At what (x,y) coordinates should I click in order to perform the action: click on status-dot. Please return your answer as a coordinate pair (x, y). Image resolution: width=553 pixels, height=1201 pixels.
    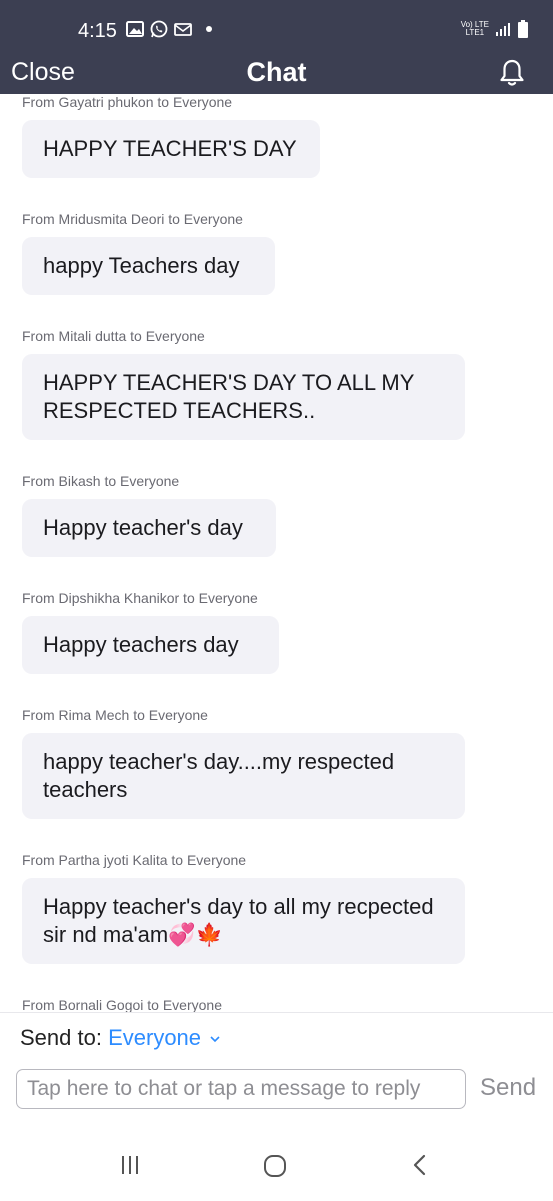
    Looking at the image, I should click on (209, 29).